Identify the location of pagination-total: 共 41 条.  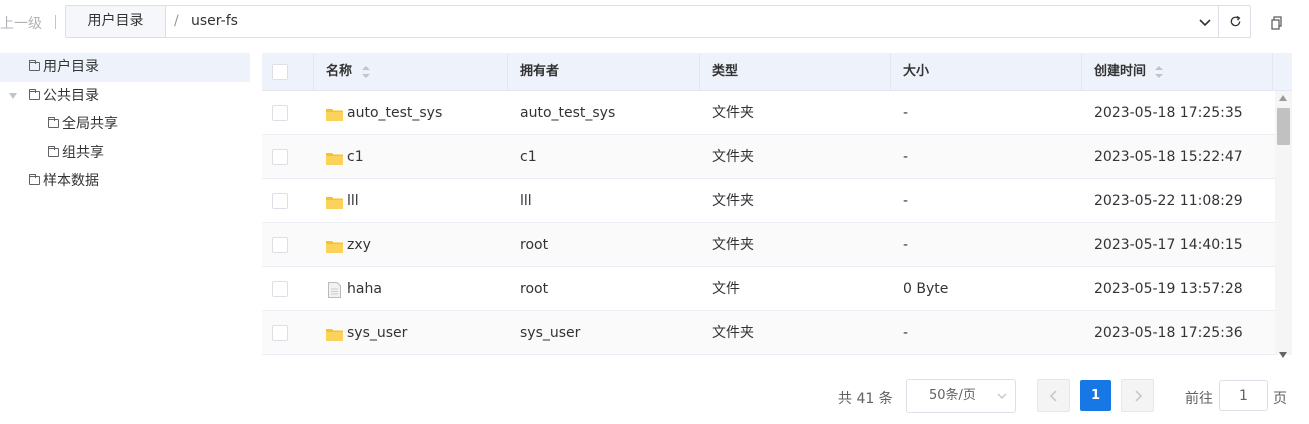
(865, 399).